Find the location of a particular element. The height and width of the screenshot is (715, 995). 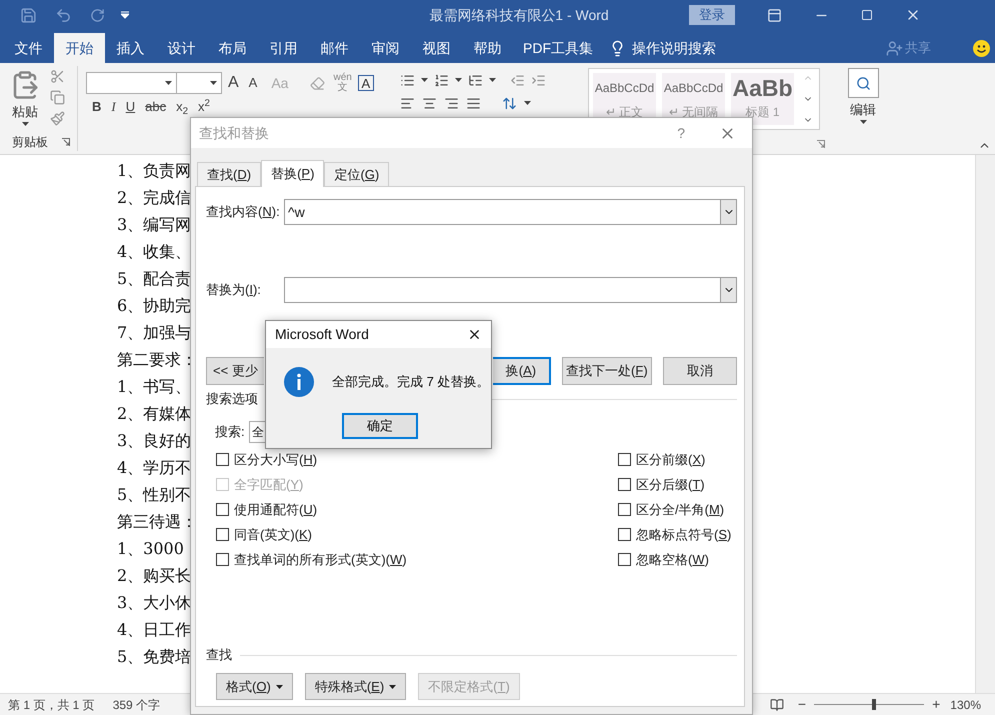

character-border-button: A is located at coordinates (366, 83).